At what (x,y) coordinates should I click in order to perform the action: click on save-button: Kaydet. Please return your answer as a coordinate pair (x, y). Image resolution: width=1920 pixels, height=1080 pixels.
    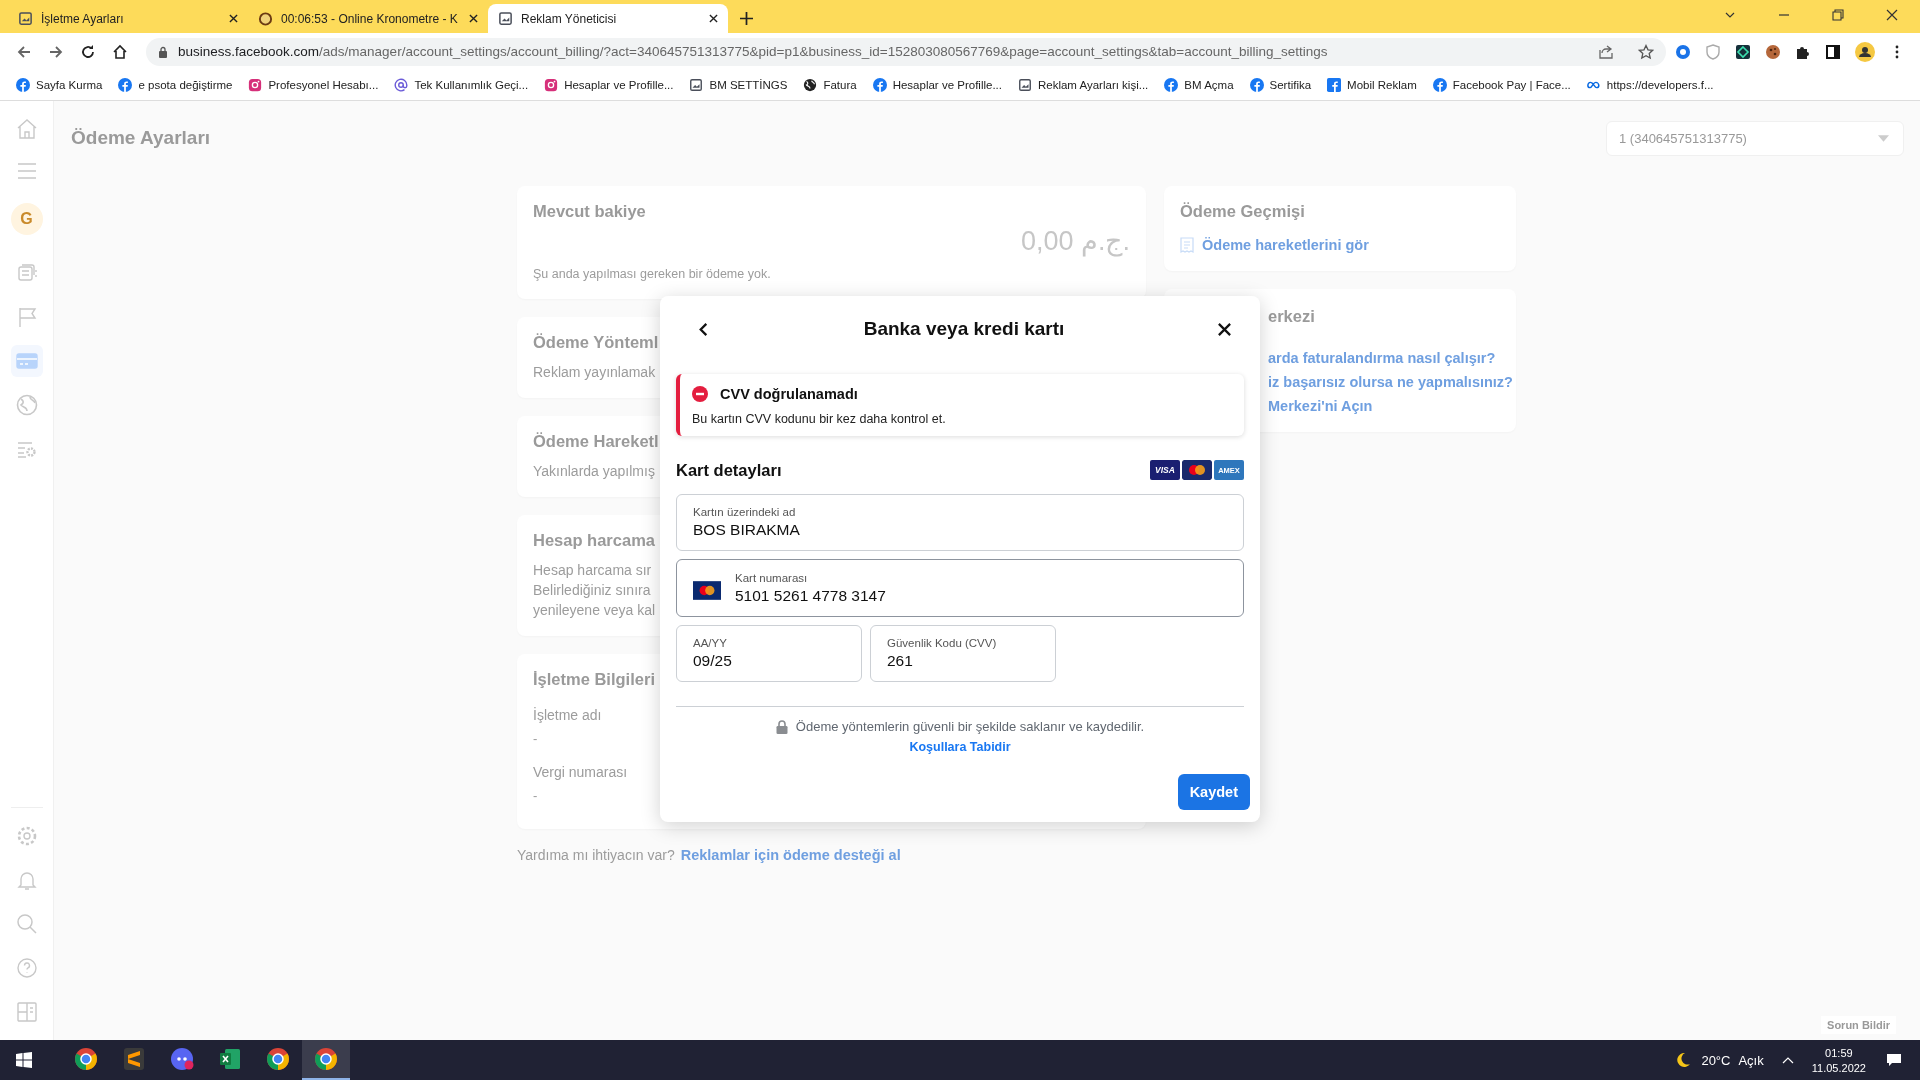
    Looking at the image, I should click on (1213, 792).